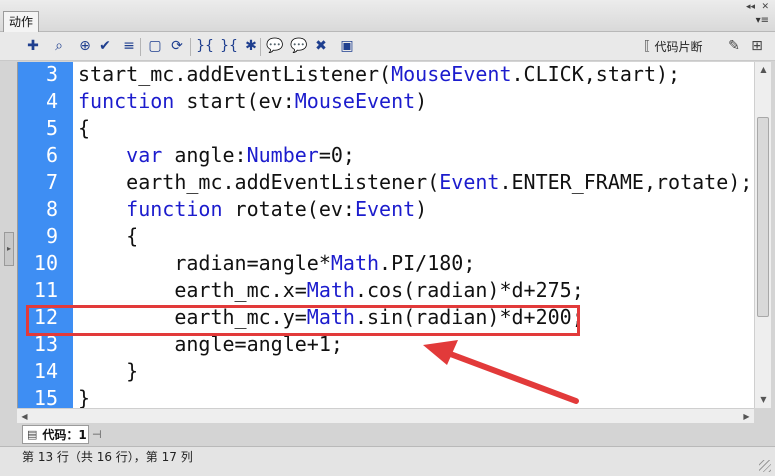 This screenshot has width=775, height=476. I want to click on code-token: start(ev:, so click(234, 101).